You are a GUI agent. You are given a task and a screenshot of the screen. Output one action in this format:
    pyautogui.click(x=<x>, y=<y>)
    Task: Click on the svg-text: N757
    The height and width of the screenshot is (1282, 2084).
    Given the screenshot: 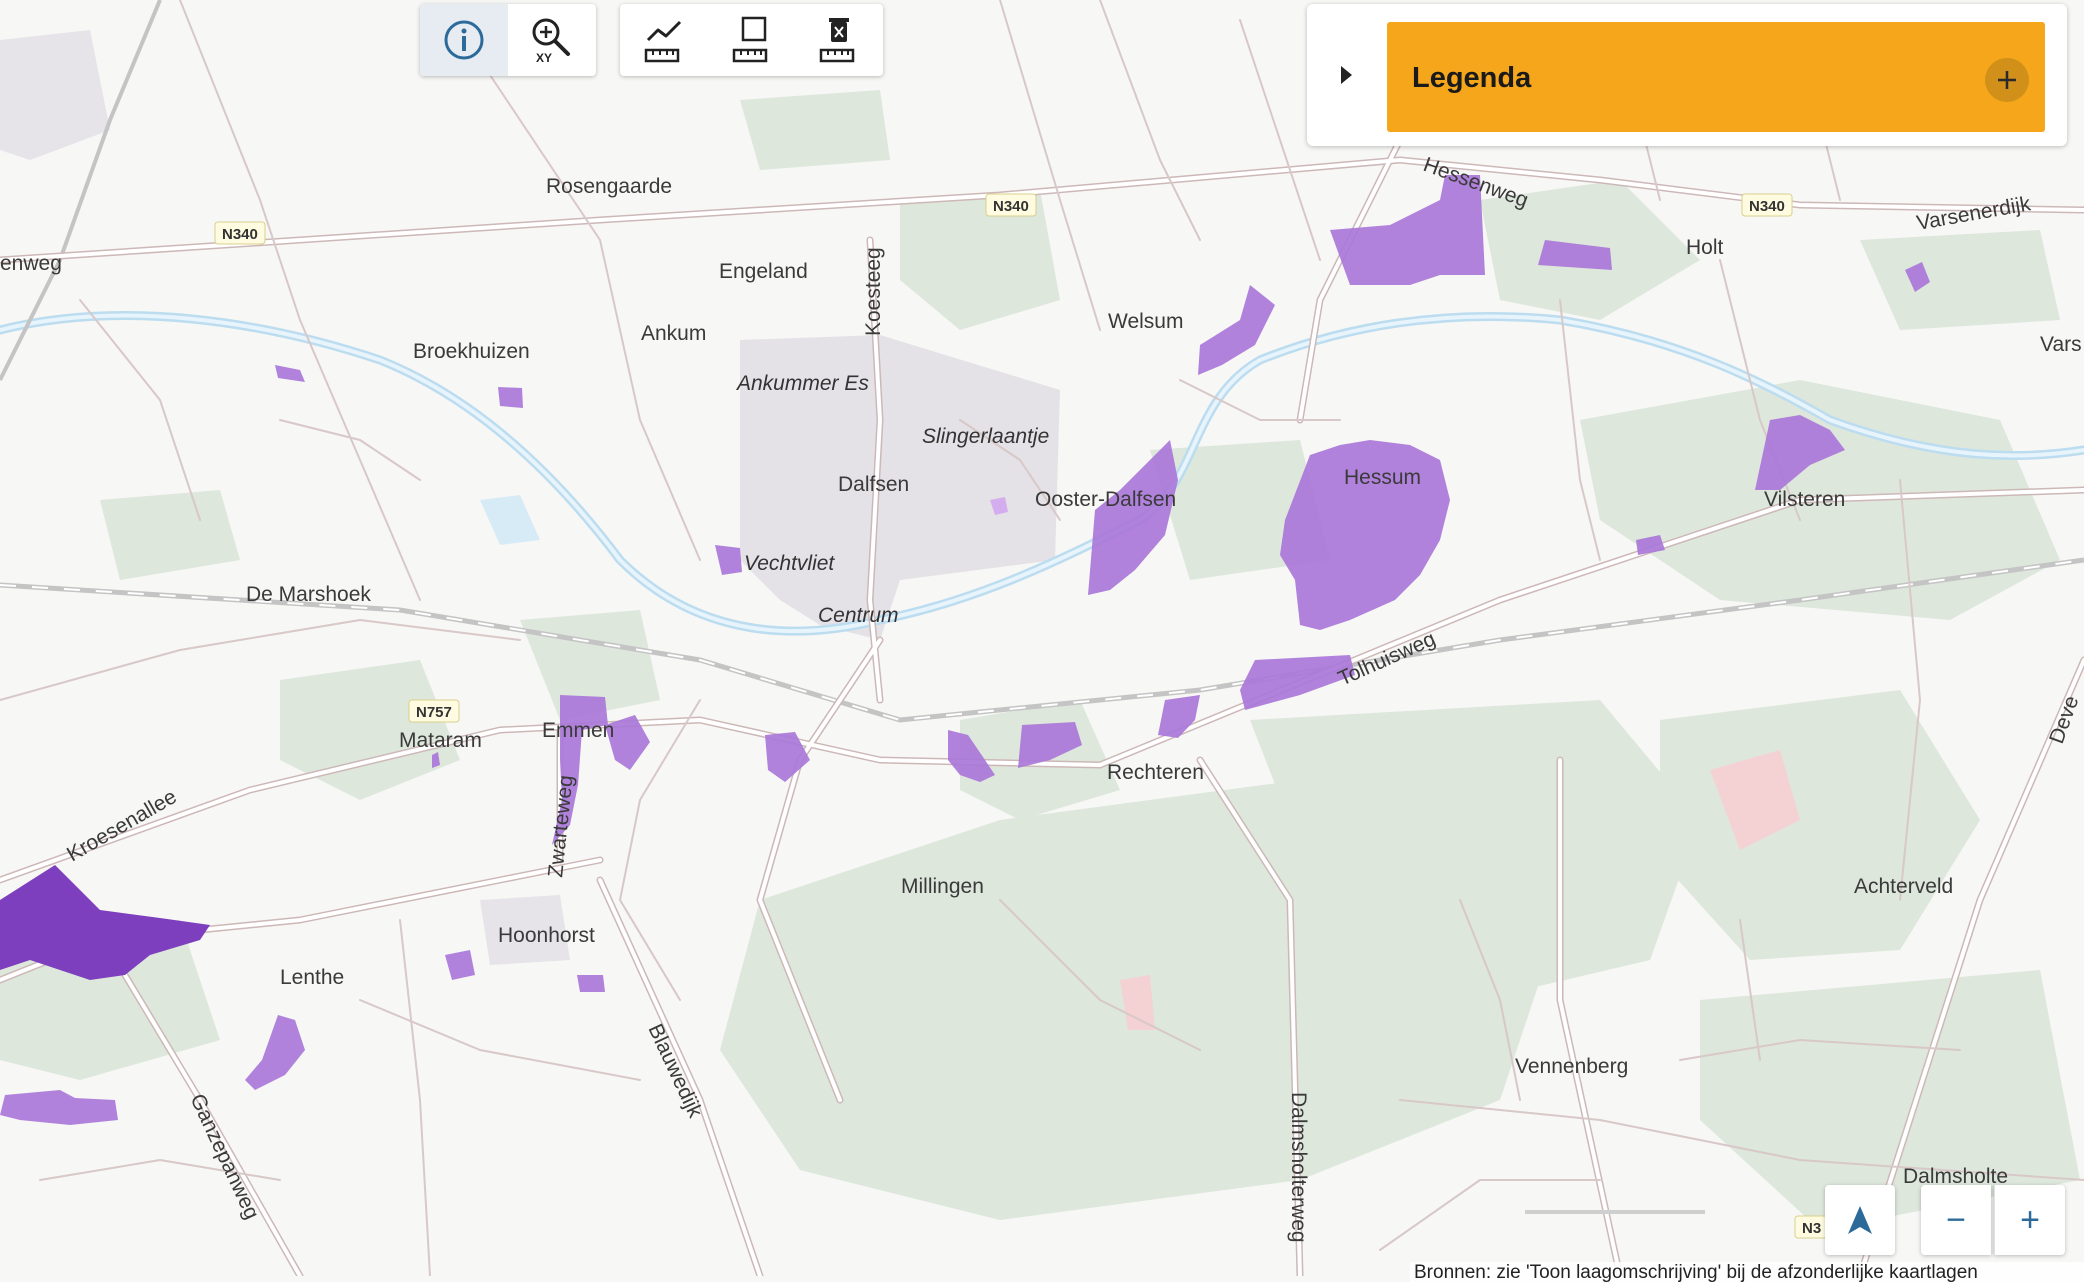 What is the action you would take?
    pyautogui.click(x=434, y=712)
    